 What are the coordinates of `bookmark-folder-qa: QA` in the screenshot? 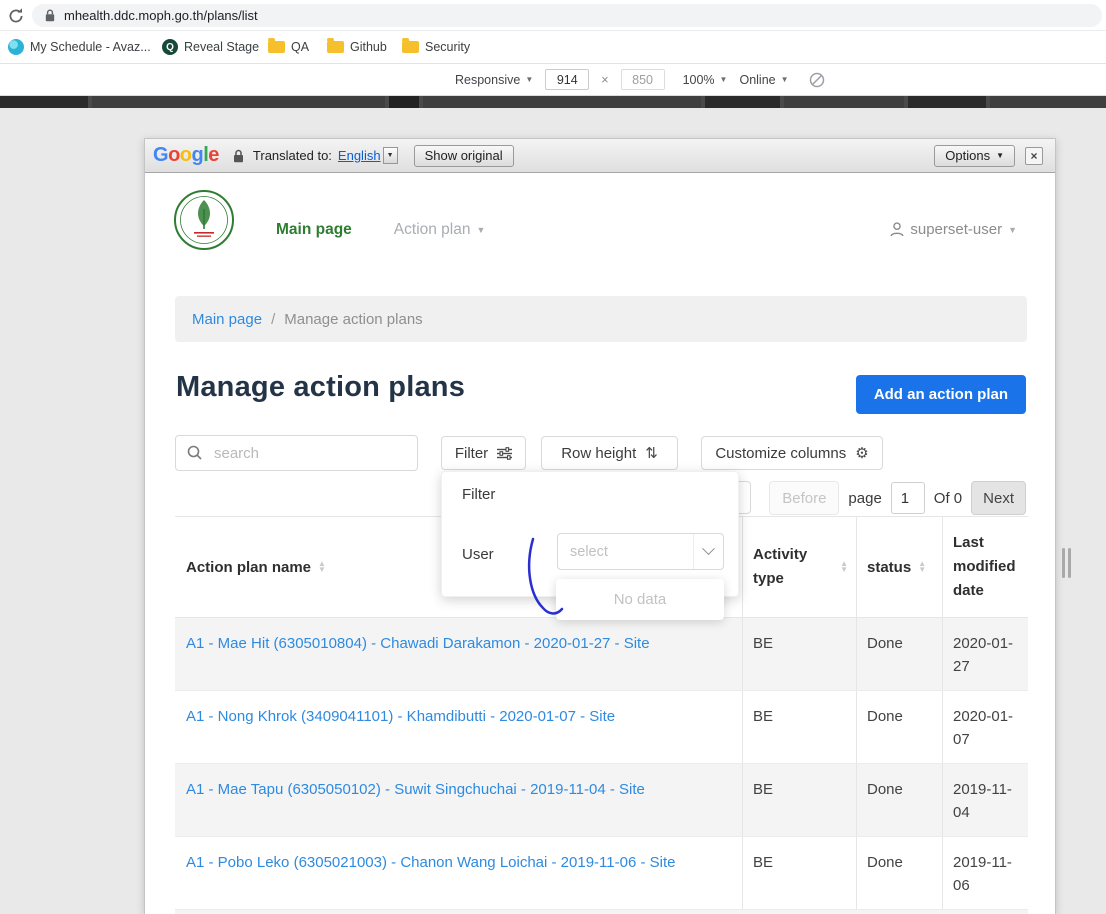 It's located at (288, 46).